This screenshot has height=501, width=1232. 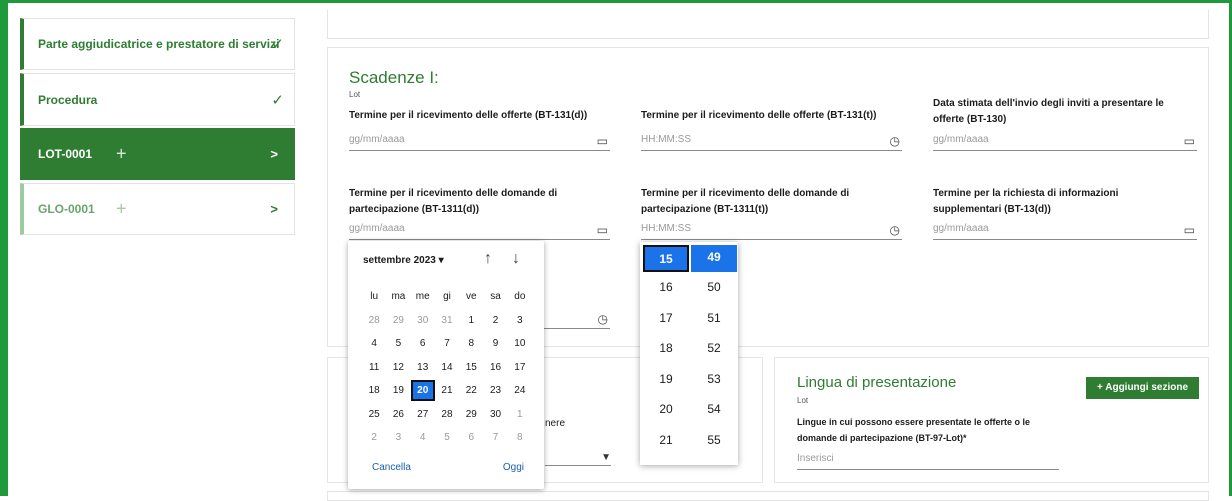 What do you see at coordinates (471, 297) in the screenshot?
I see `weekday-label: ve` at bounding box center [471, 297].